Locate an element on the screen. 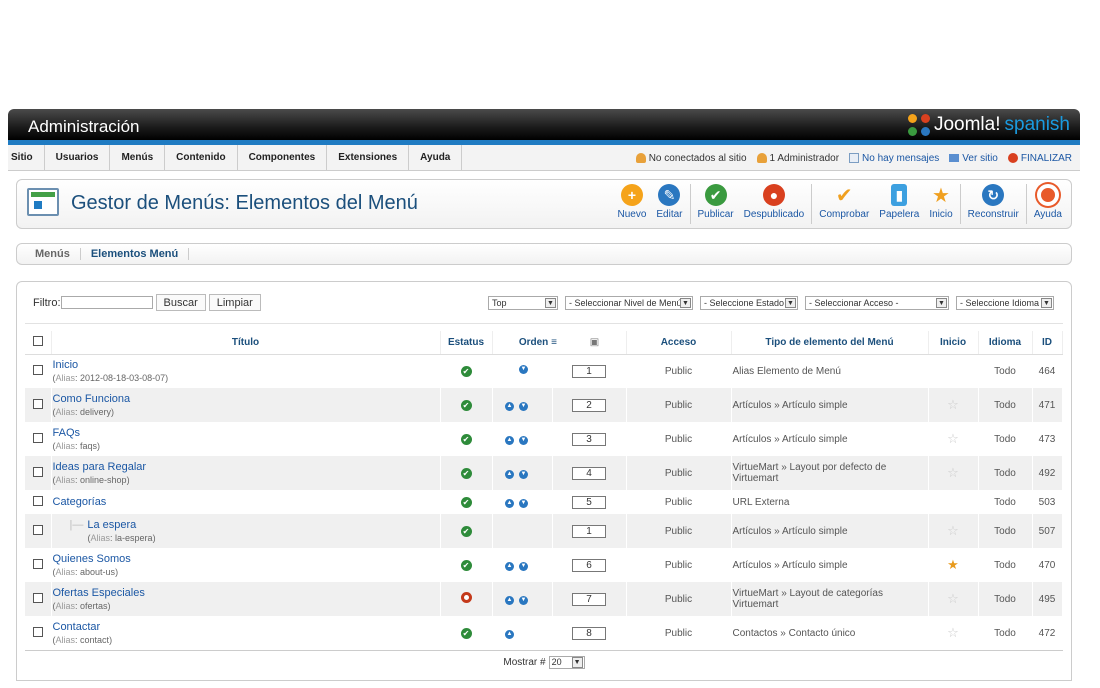  home-button: ★ Inicio is located at coordinates (940, 202).